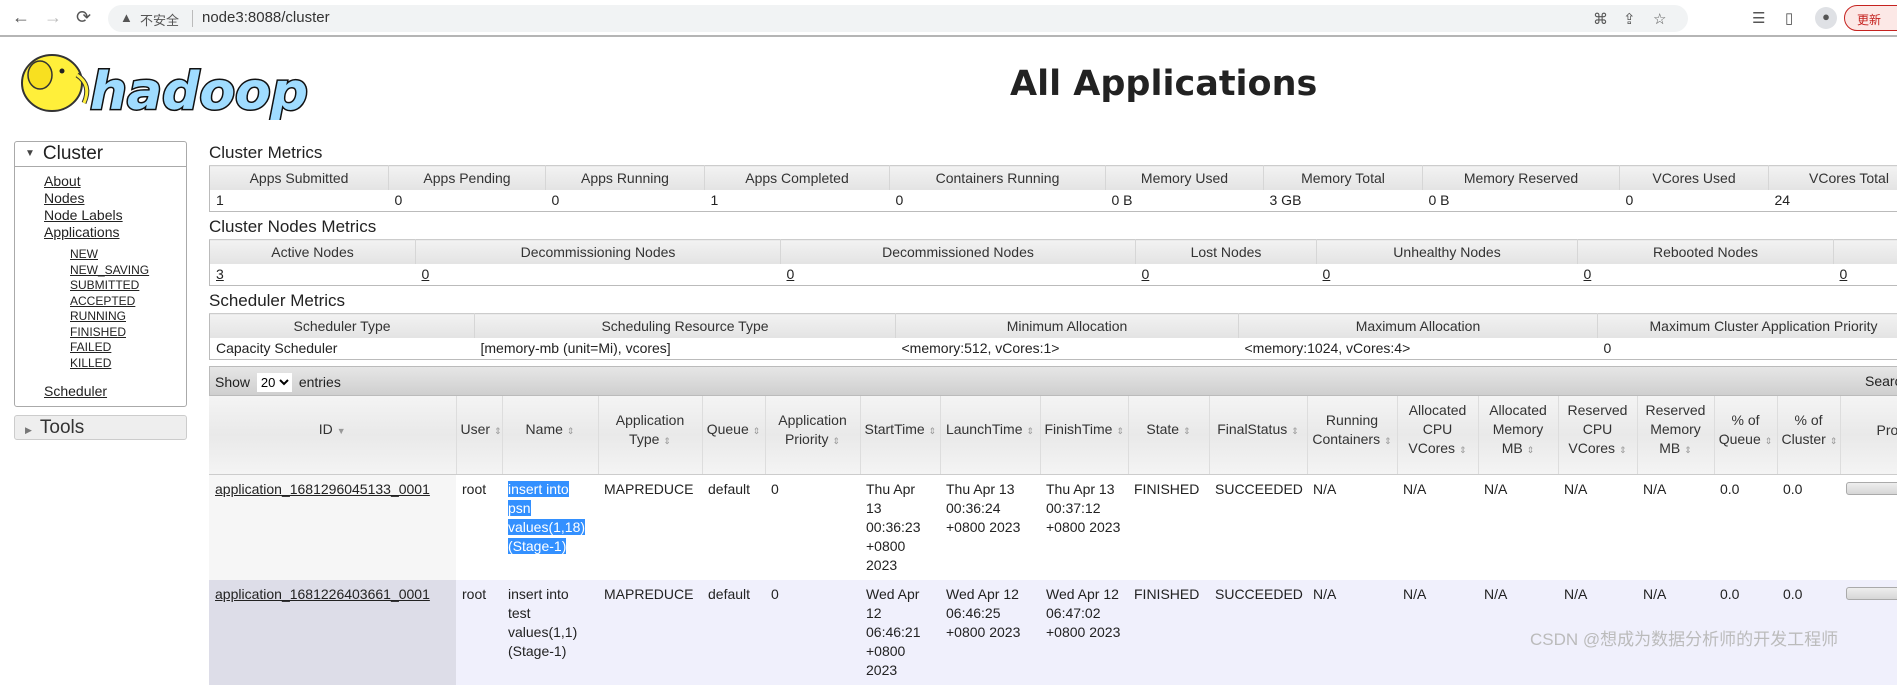 The width and height of the screenshot is (1897, 685). I want to click on column-header-allocated-cpu-vcores: Allocated CPU VCores⇕, so click(1437, 435).